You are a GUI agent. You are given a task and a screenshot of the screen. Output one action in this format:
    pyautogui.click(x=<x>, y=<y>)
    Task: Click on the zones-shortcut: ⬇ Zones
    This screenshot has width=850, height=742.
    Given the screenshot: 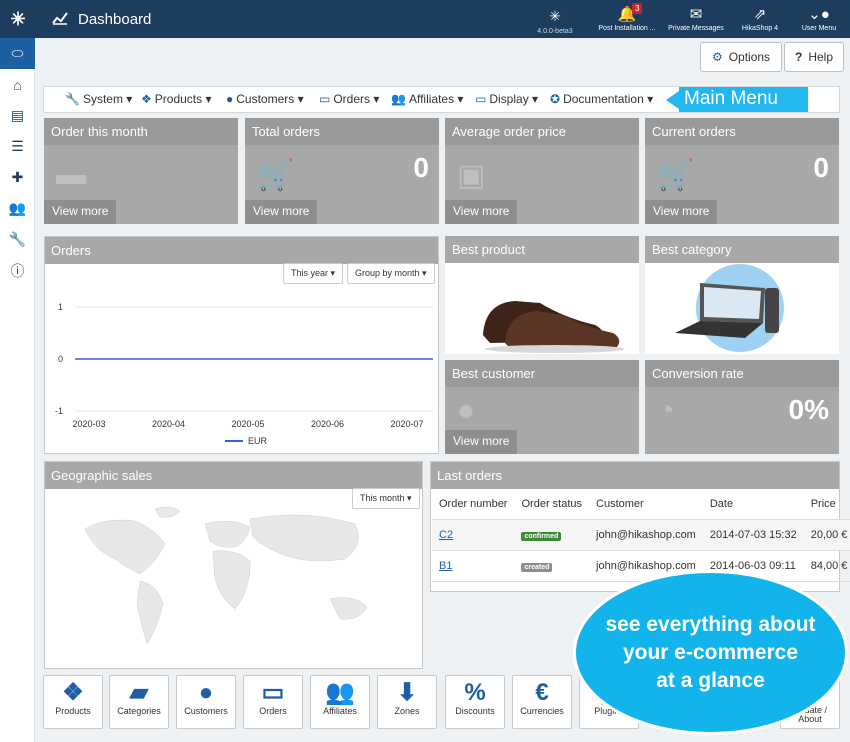 What is the action you would take?
    pyautogui.click(x=407, y=702)
    